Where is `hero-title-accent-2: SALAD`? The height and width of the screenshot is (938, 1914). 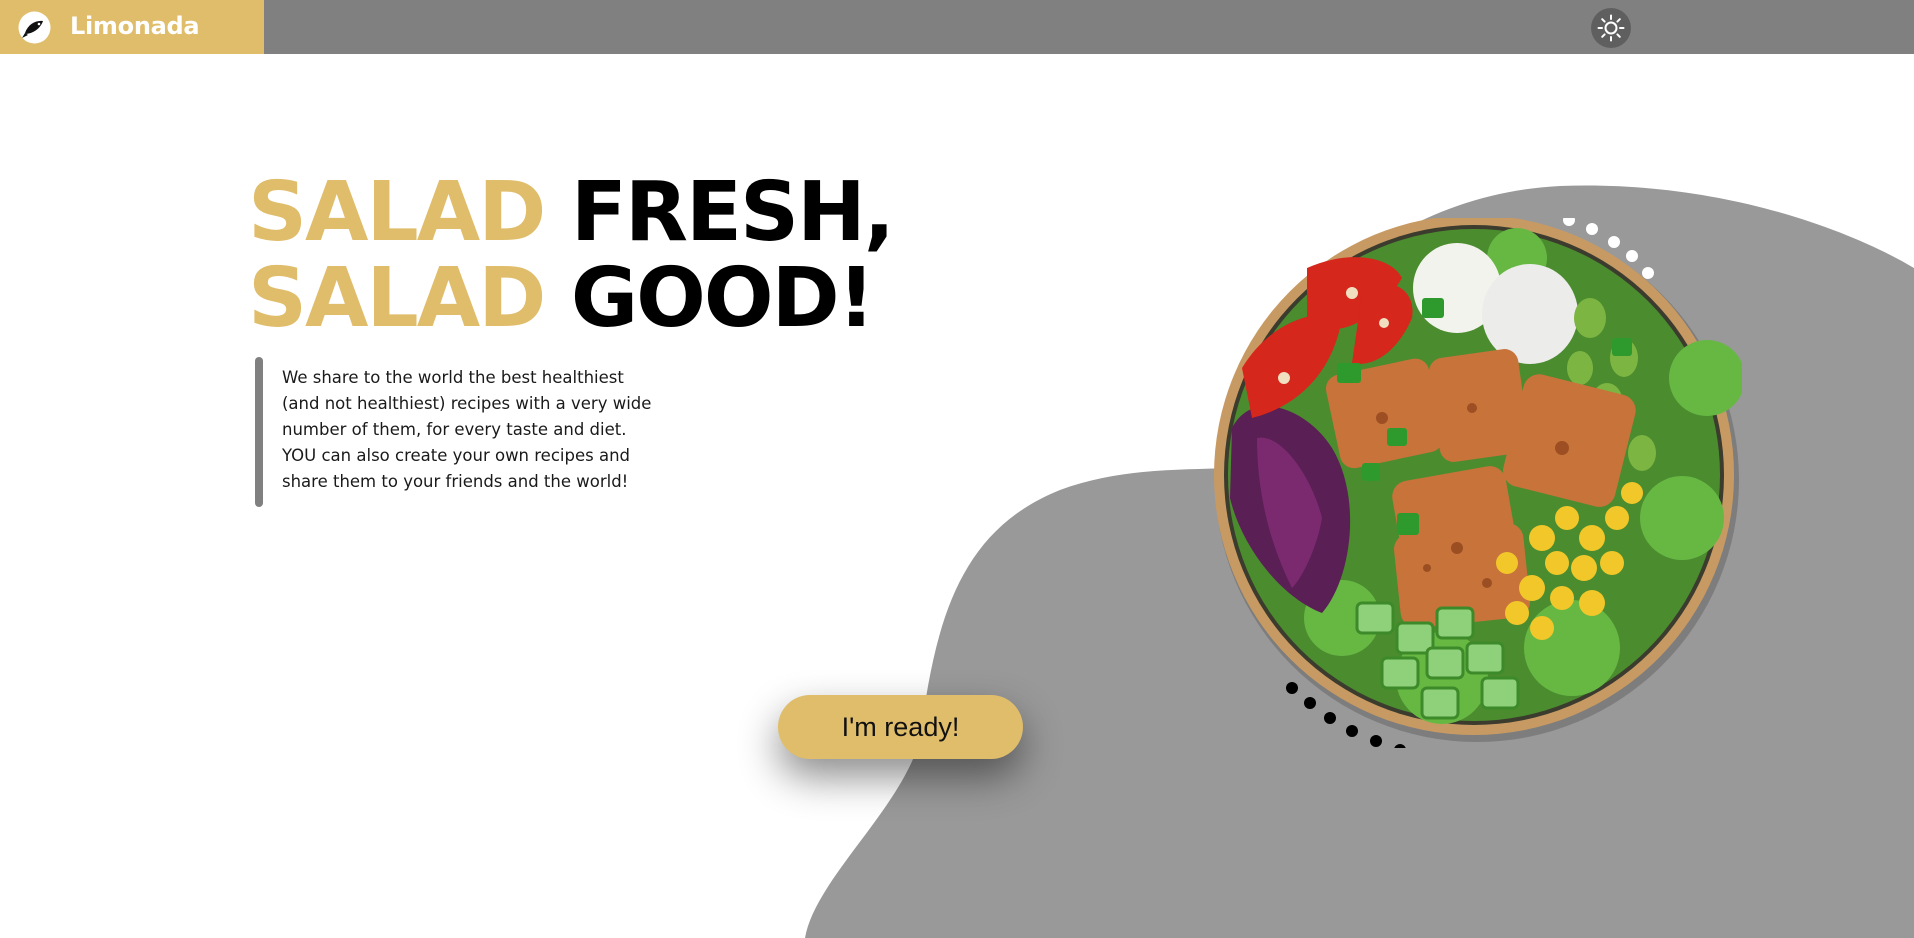
hero-title-accent-2: SALAD is located at coordinates (397, 298).